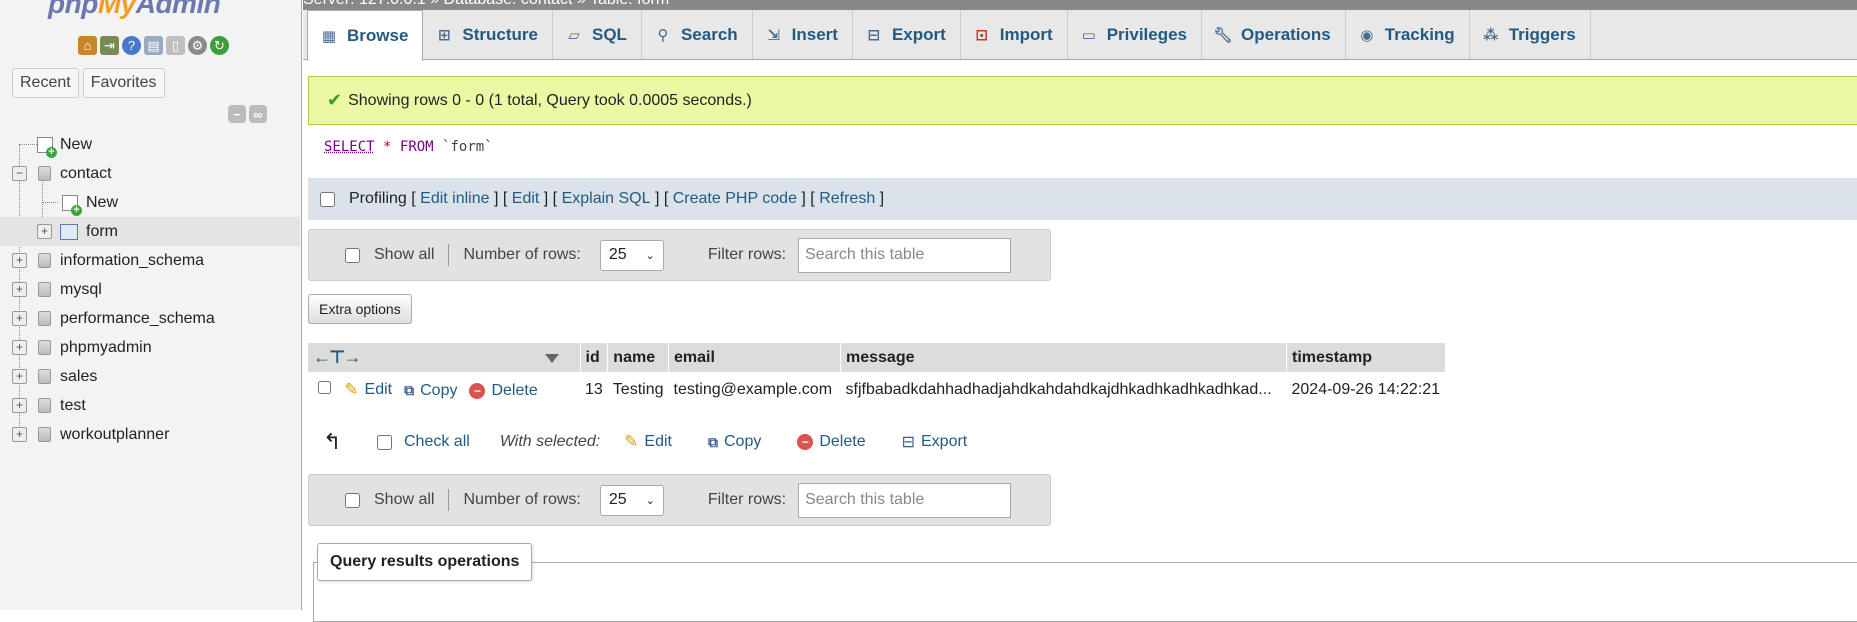 The height and width of the screenshot is (622, 1857). What do you see at coordinates (847, 199) in the screenshot?
I see `refresh-link: Refresh` at bounding box center [847, 199].